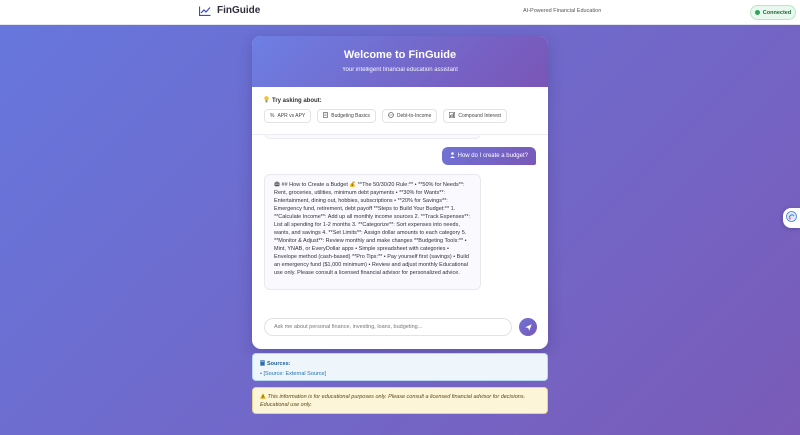 Image resolution: width=800 pixels, height=435 pixels. I want to click on chip-apr-vs-apy: % APR vs APY, so click(288, 116).